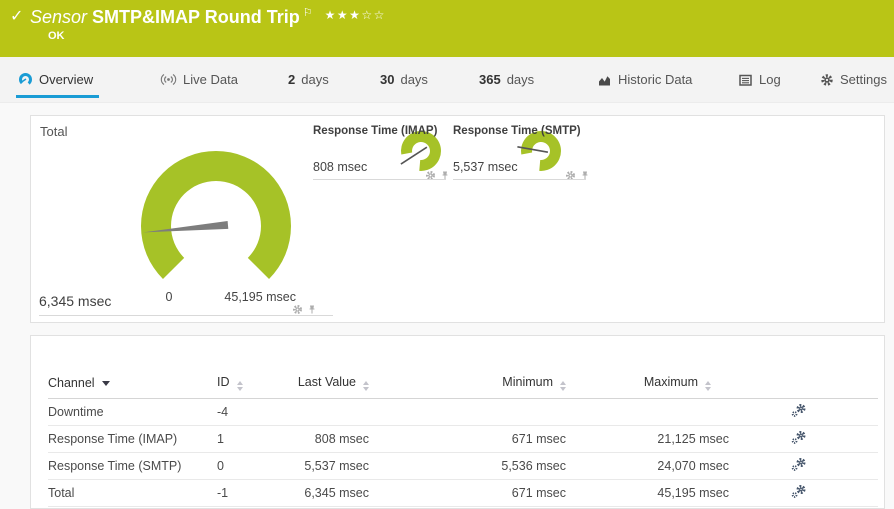 The height and width of the screenshot is (509, 894). Describe the element at coordinates (355, 15) in the screenshot. I see `priority-stars: ★★★☆☆` at that location.